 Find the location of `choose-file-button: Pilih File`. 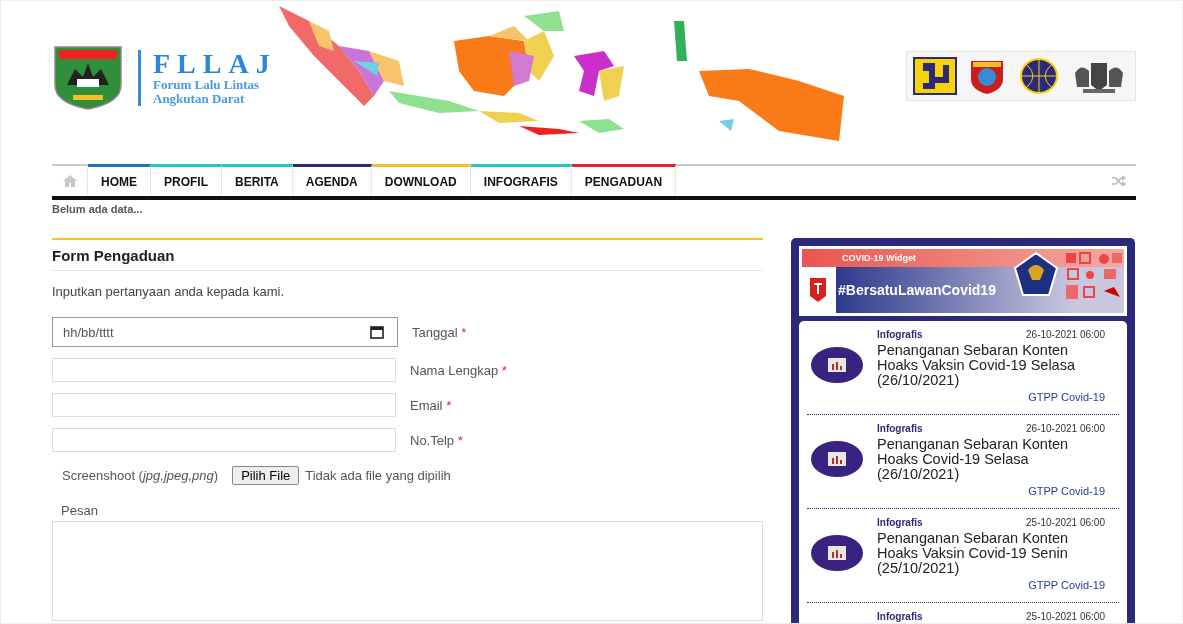

choose-file-button: Pilih File is located at coordinates (266, 475).